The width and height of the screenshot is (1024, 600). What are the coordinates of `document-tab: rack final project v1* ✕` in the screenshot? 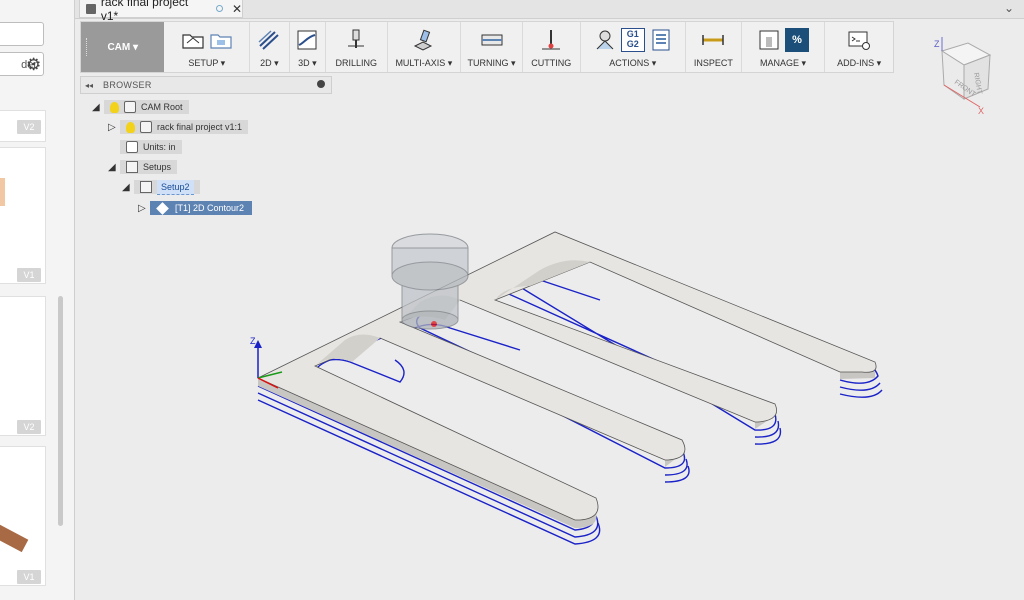 It's located at (161, 11).